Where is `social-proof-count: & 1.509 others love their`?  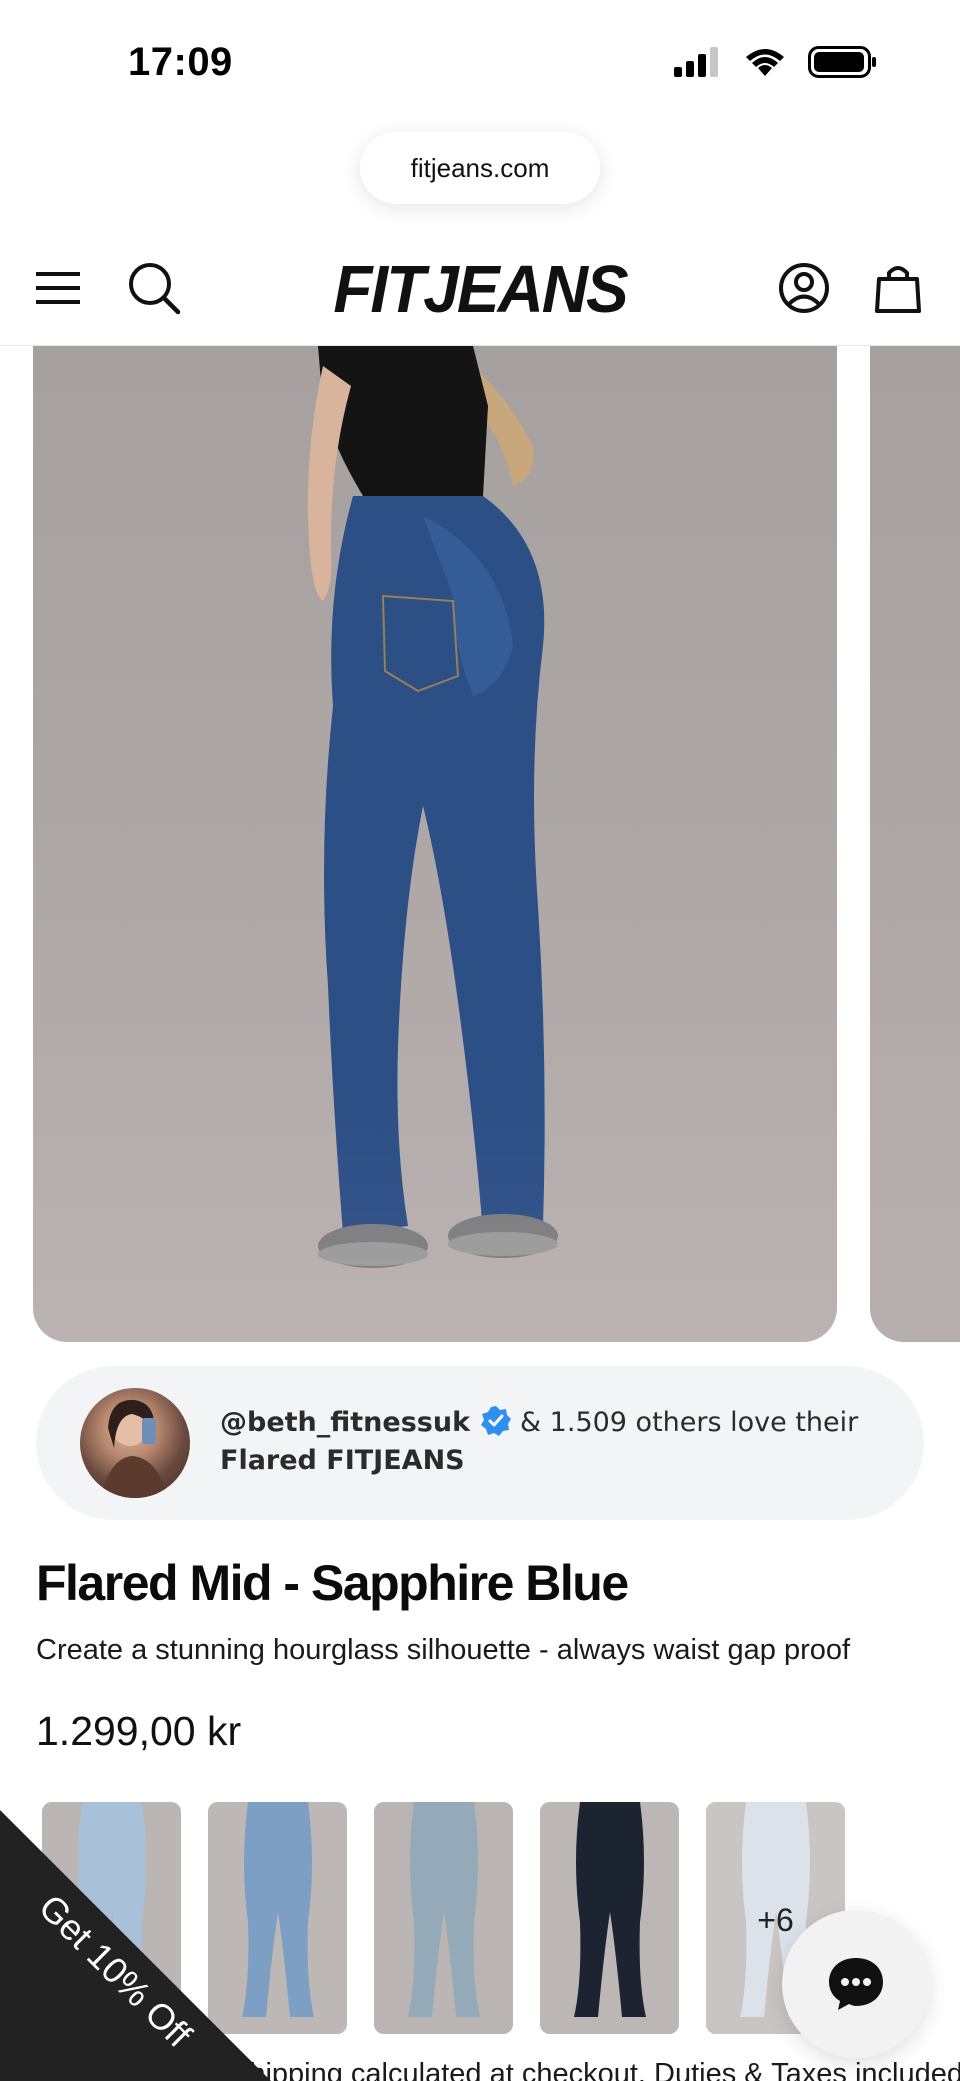 social-proof-count: & 1.509 others love their is located at coordinates (689, 1422).